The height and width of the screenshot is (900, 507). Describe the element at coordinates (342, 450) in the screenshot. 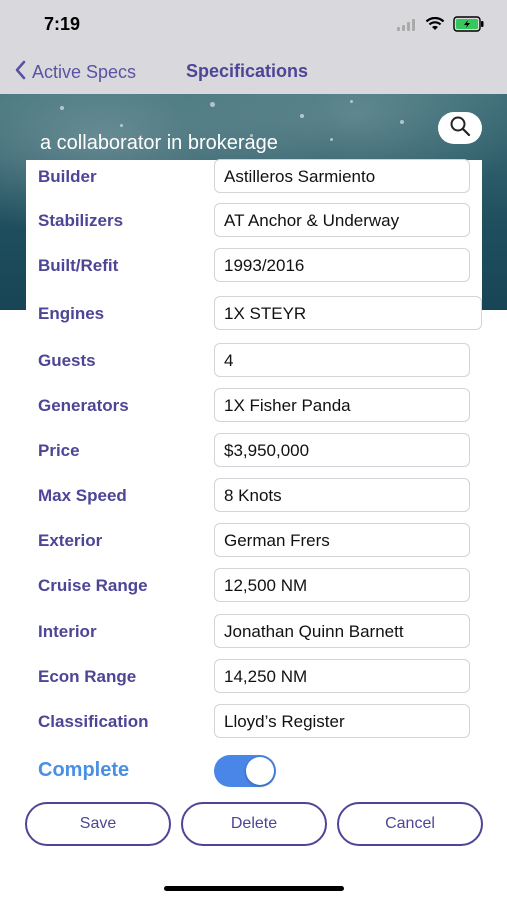

I see `price-field: $3,950,000` at that location.